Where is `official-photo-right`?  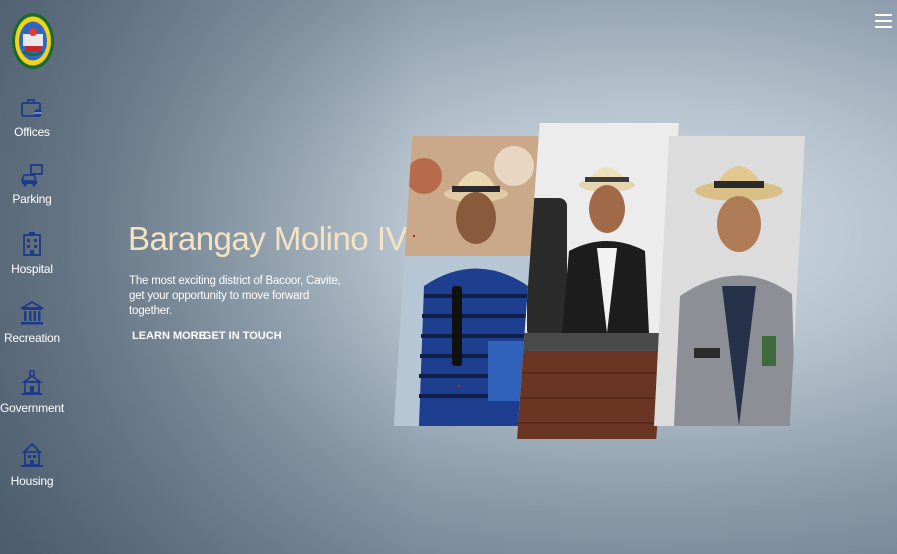
official-photo-right is located at coordinates (729, 281).